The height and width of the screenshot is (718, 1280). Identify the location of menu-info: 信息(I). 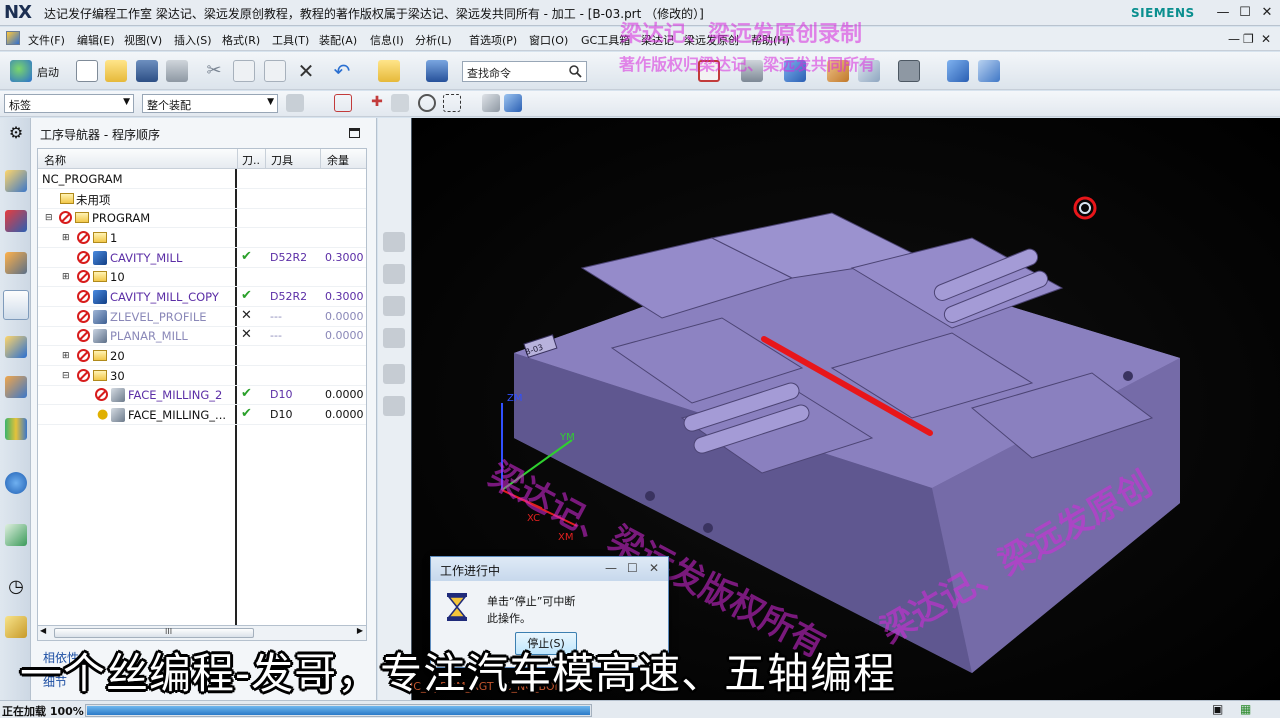
(387, 40).